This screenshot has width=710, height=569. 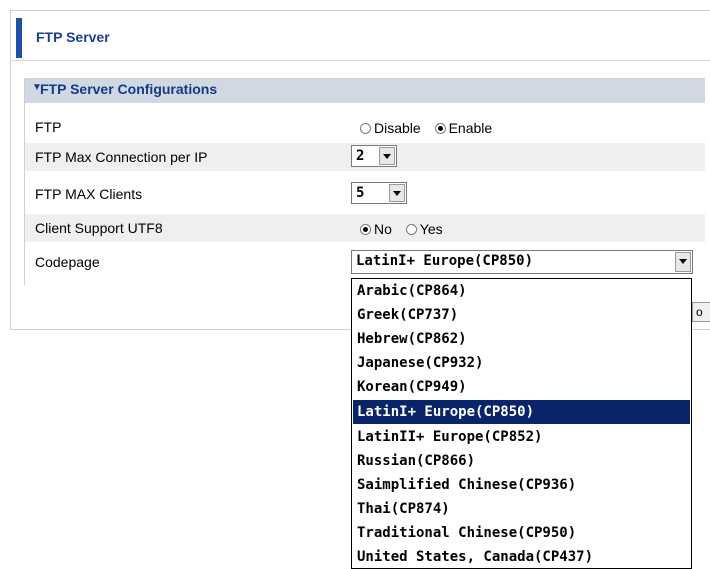 What do you see at coordinates (360, 156) in the screenshot?
I see `max-connection-value: 2` at bounding box center [360, 156].